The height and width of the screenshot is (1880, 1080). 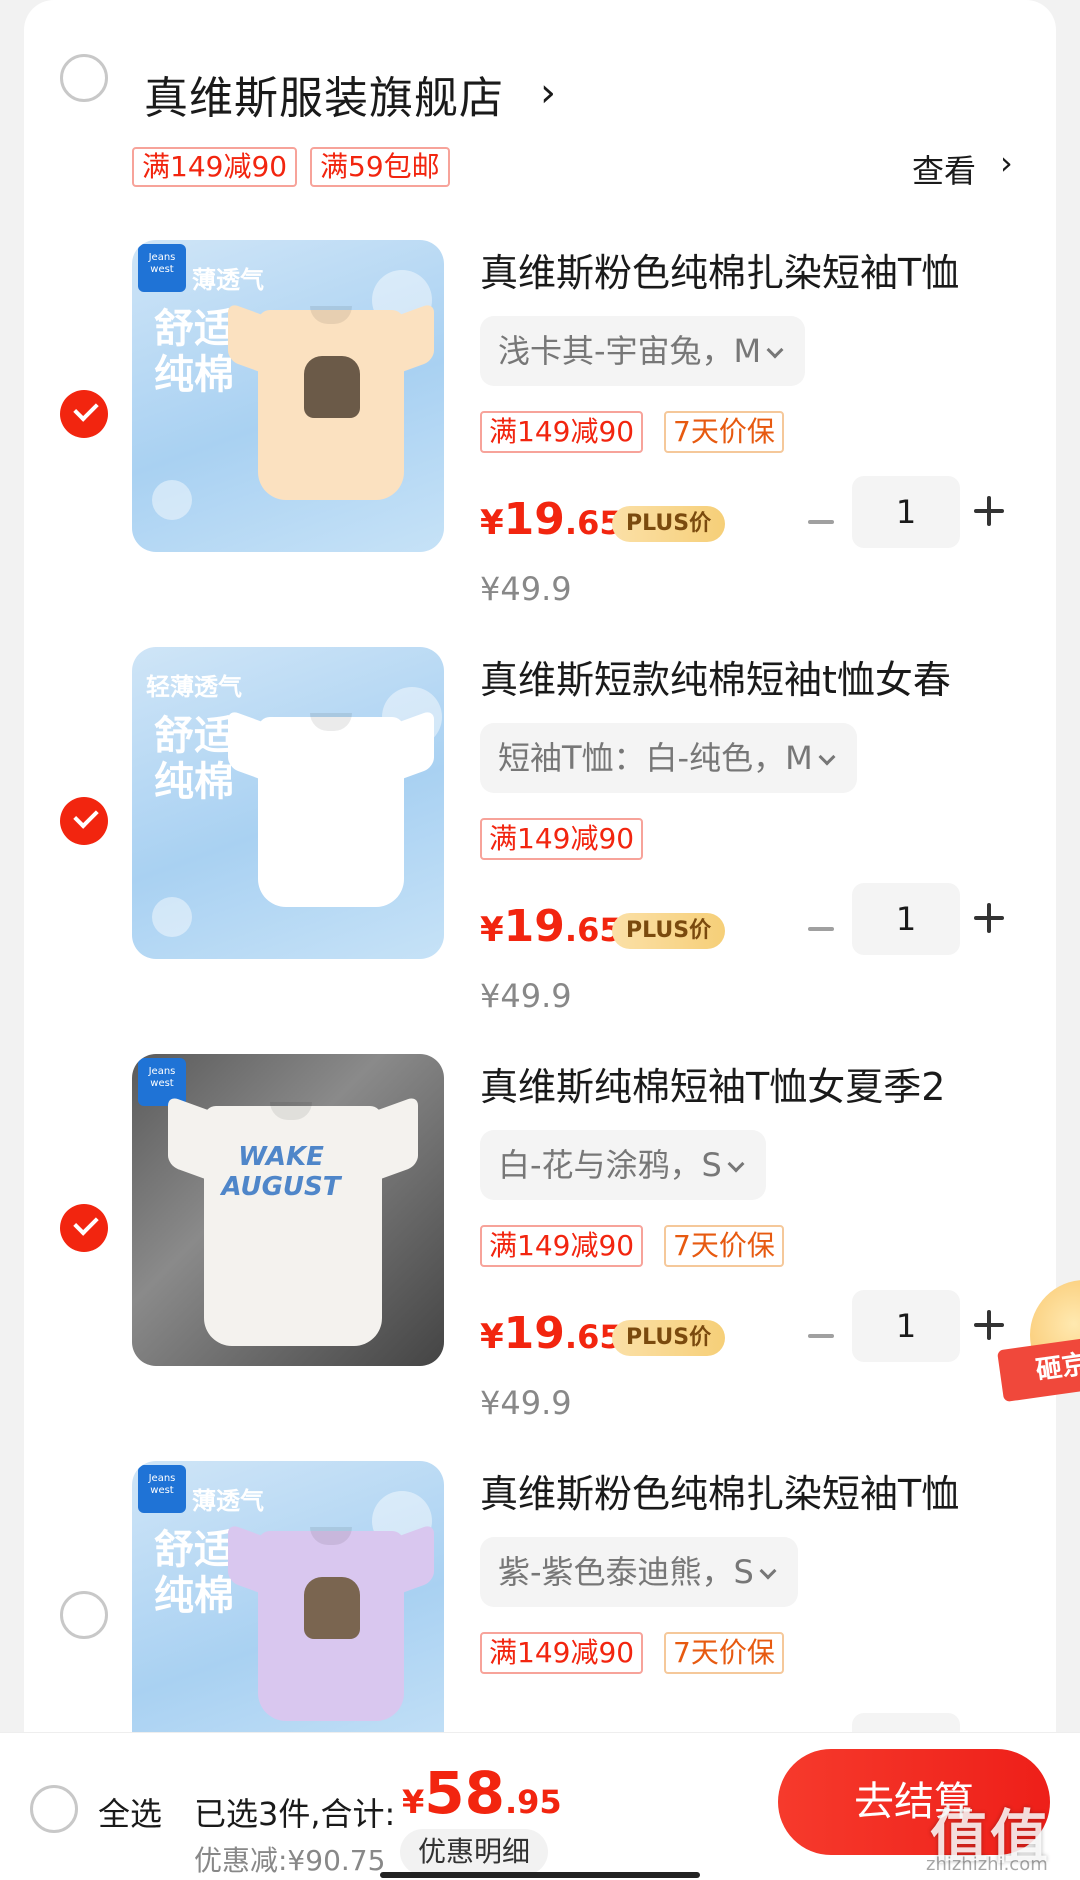 What do you see at coordinates (626, 1572) in the screenshot?
I see `item-spec-text: 紫-紫色泰迪熊，S` at bounding box center [626, 1572].